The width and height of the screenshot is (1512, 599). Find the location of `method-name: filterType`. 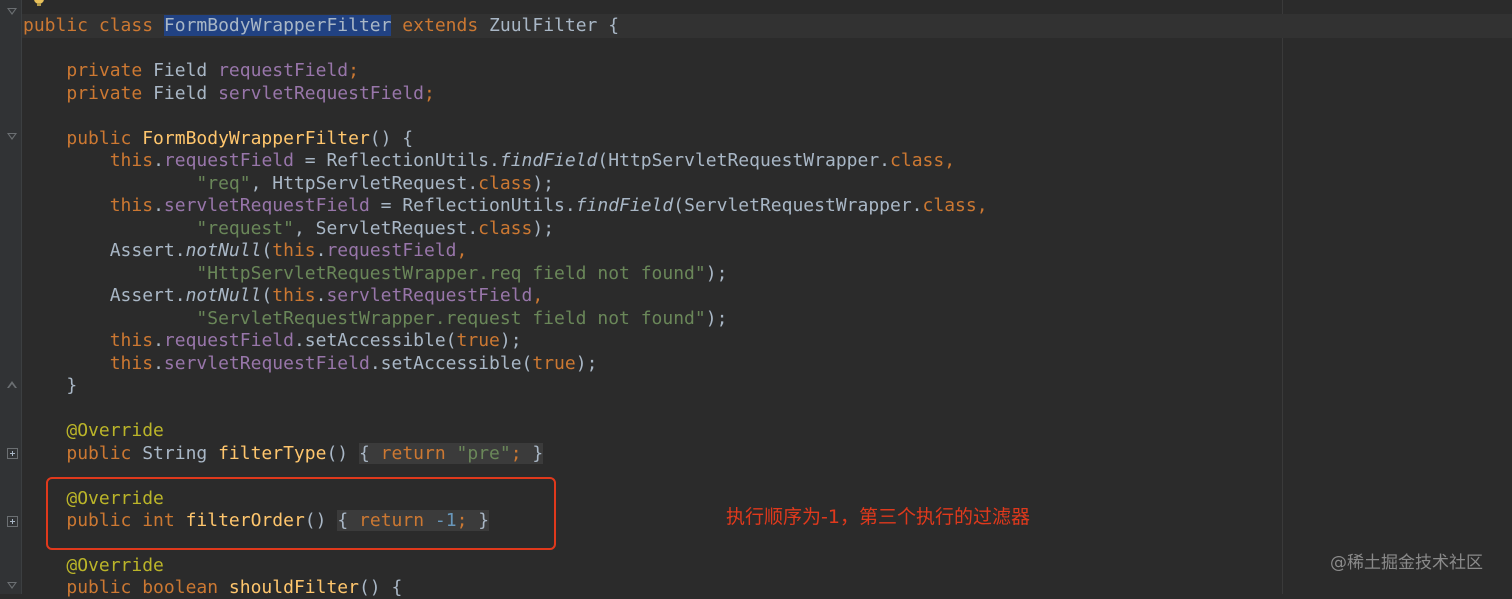

method-name: filterType is located at coordinates (272, 453).